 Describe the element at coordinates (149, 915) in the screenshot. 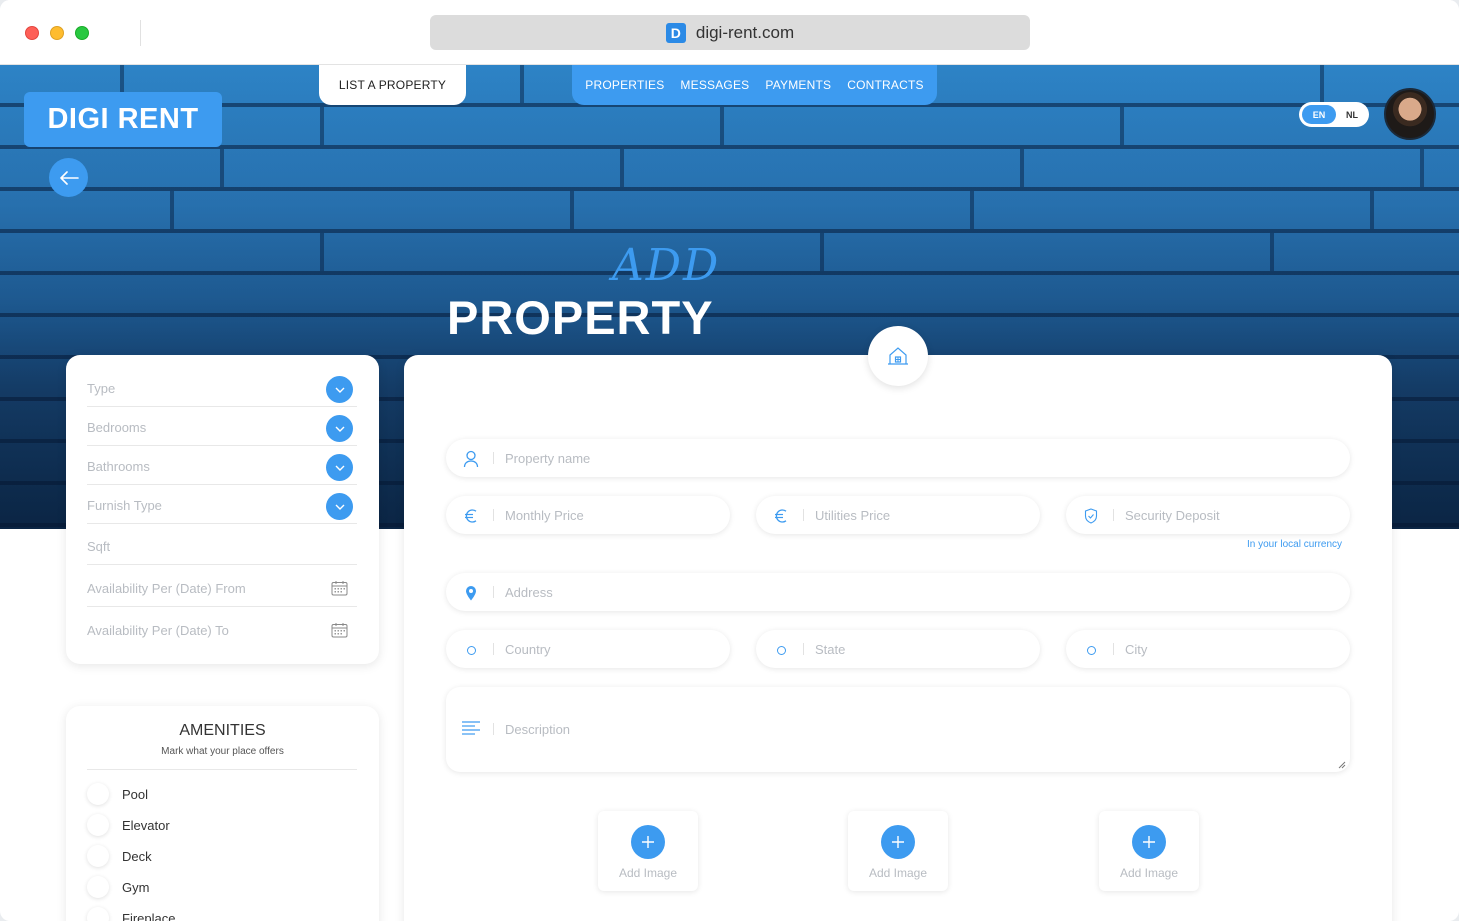

I see `amenity-label: Fireplace` at that location.